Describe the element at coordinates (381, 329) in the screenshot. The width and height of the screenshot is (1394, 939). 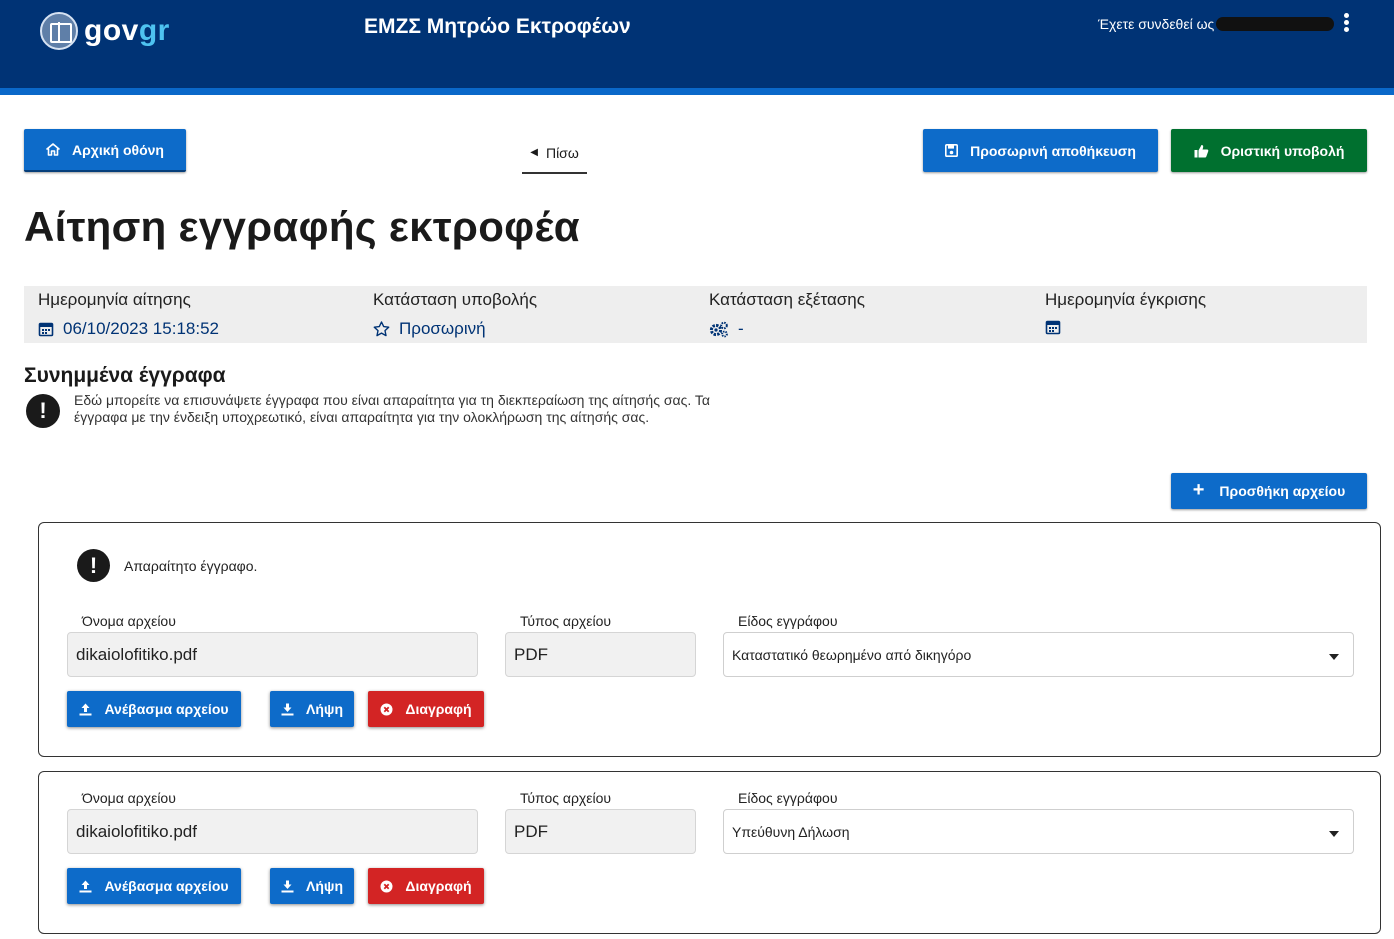
I see `star-outline-icon` at that location.